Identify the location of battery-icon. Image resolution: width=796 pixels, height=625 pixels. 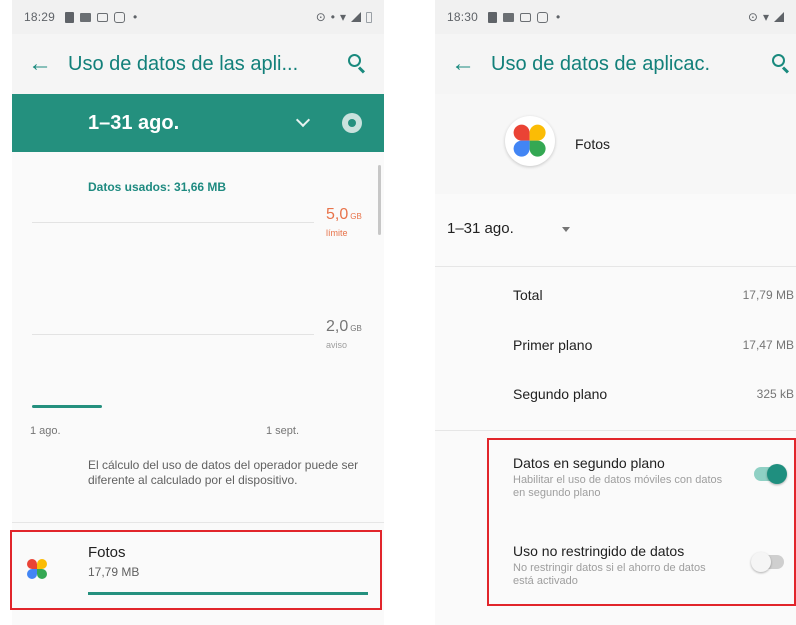
(369, 17).